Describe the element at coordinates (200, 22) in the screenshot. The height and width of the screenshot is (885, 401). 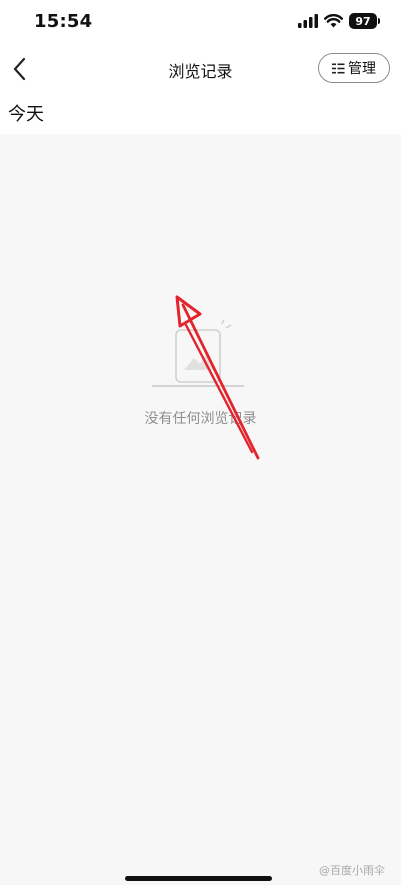
I see `status-bar: 15:54 97` at that location.